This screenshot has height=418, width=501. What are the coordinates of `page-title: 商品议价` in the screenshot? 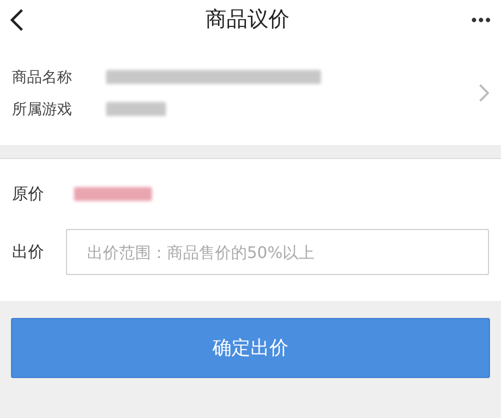 It's located at (248, 20).